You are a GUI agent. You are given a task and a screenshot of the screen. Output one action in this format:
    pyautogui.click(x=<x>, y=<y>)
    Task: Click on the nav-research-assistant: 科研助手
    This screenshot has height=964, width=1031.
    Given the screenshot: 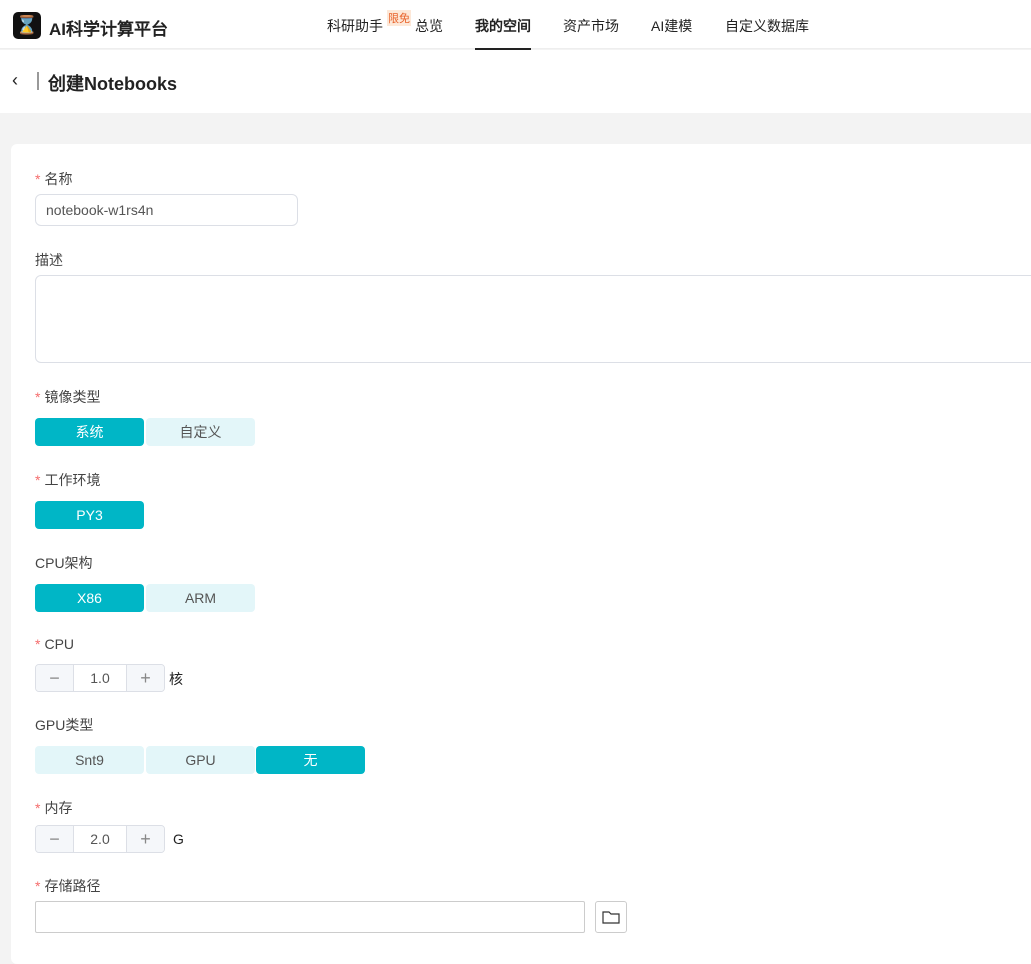 What is the action you would take?
    pyautogui.click(x=355, y=26)
    